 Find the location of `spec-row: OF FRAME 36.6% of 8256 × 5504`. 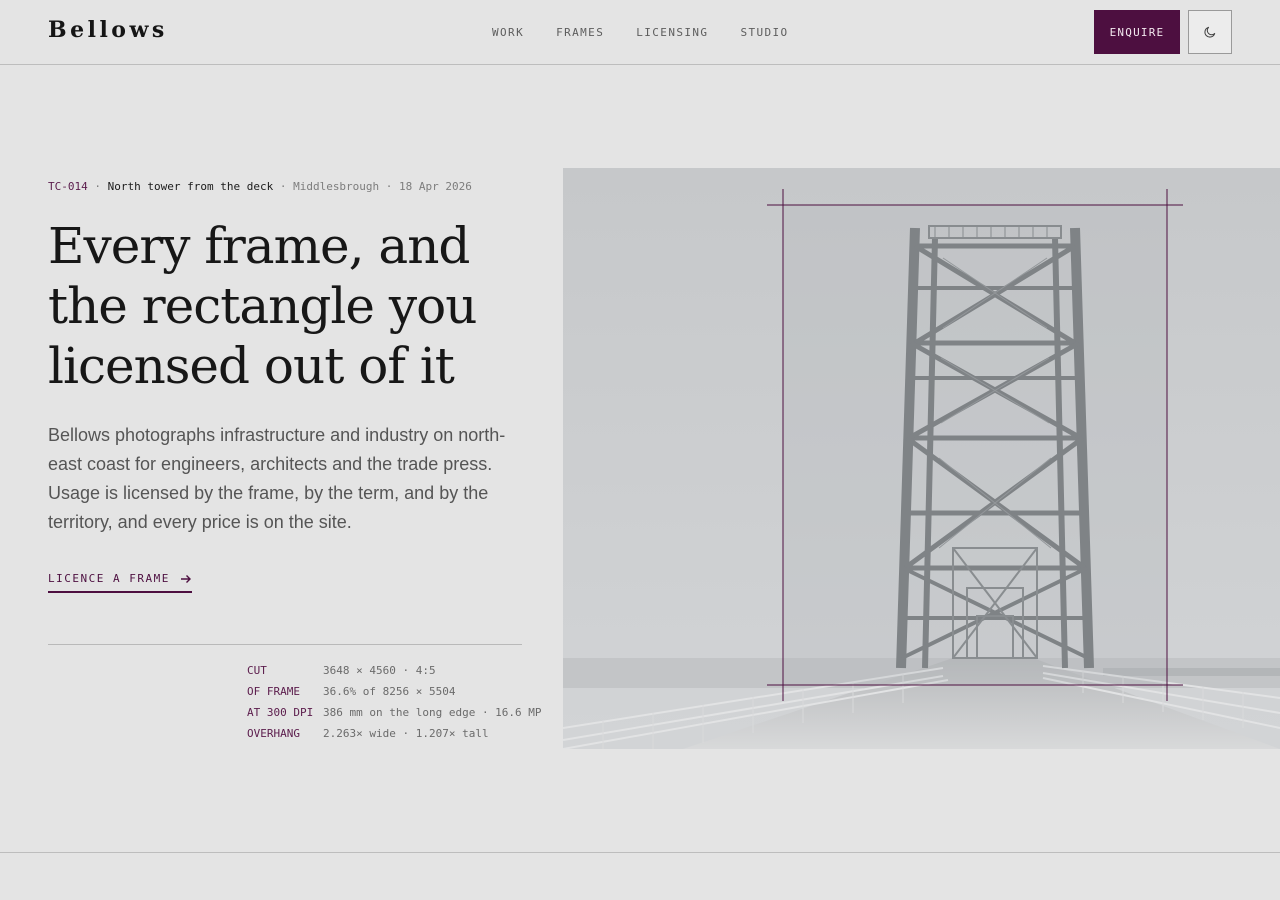

spec-row: OF FRAME 36.6% of 8256 × 5504 is located at coordinates (394, 691).